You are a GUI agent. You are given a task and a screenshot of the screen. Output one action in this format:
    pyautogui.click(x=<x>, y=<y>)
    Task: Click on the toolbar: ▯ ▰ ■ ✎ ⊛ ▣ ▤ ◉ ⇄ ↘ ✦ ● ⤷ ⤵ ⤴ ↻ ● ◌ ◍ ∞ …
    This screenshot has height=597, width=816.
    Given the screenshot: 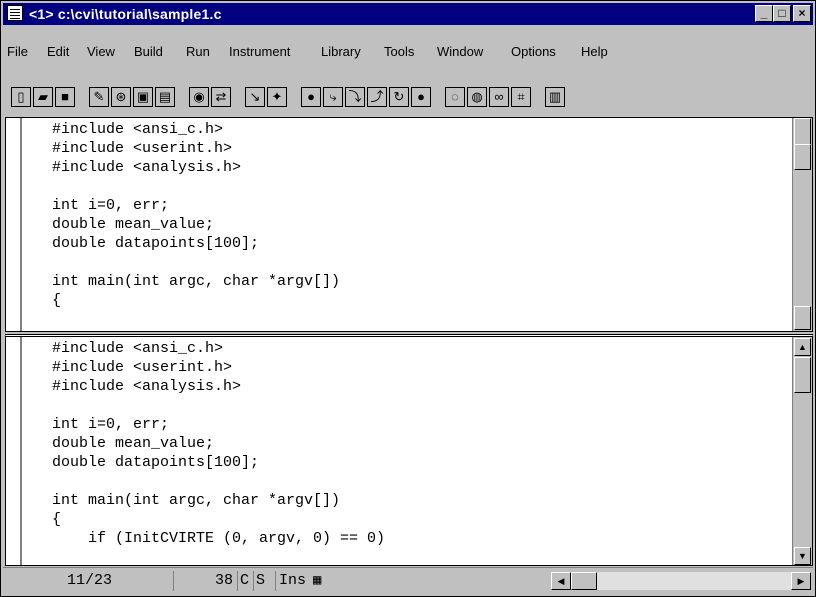 What is the action you would take?
    pyautogui.click(x=408, y=96)
    